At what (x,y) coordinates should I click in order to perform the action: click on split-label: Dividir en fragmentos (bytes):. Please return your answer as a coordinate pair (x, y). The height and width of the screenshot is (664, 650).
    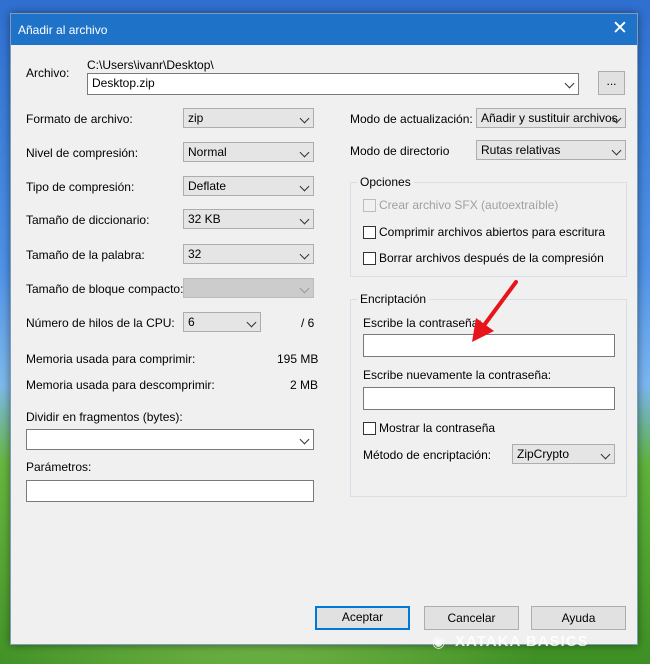
    Looking at the image, I should click on (104, 417).